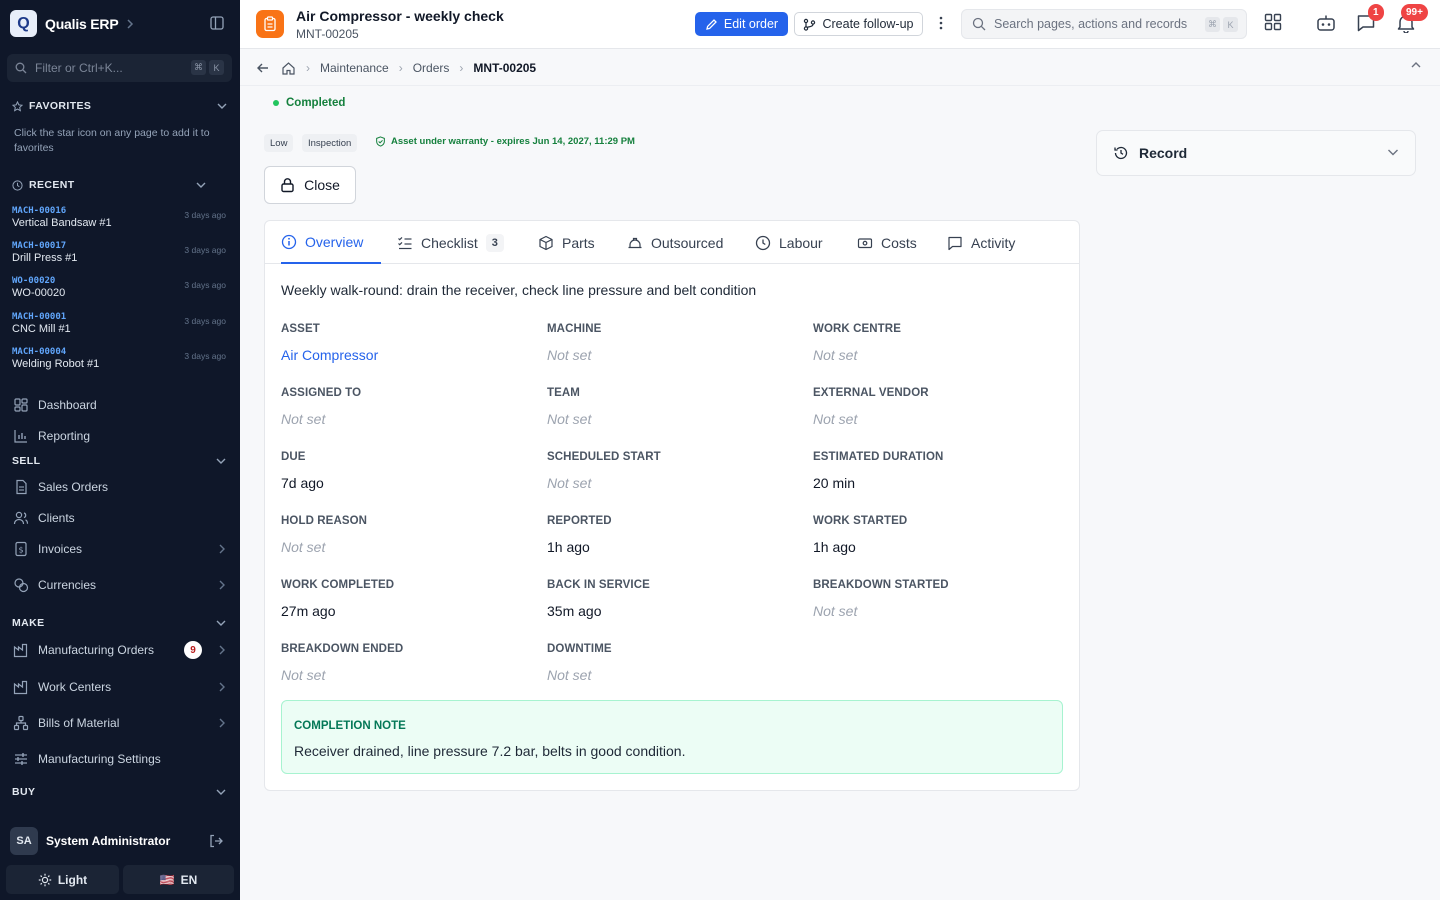  What do you see at coordinates (178, 879) in the screenshot?
I see `language-button: 🇺🇸 EN` at bounding box center [178, 879].